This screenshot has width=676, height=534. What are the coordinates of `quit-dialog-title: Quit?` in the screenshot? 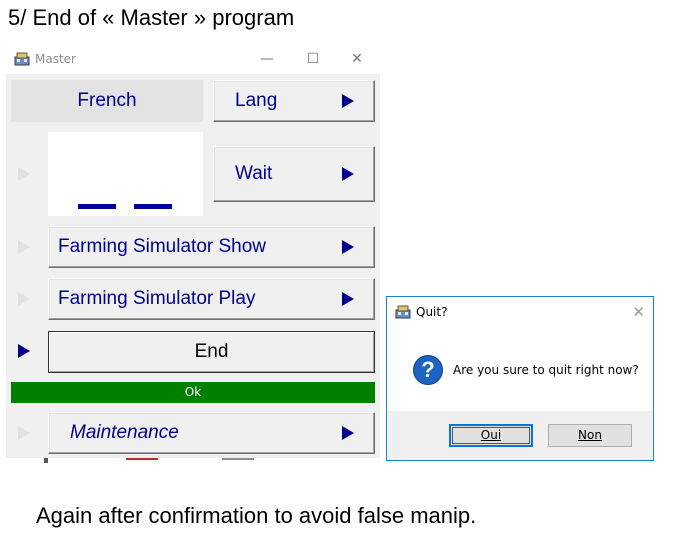 It's located at (432, 312).